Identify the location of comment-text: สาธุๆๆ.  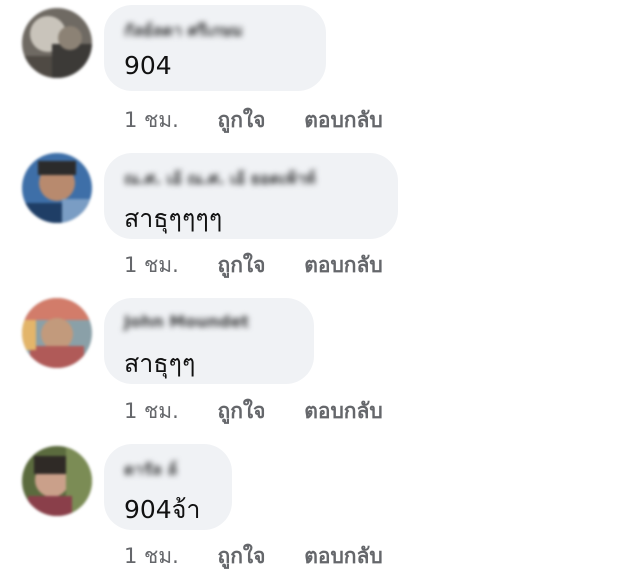
(160, 363).